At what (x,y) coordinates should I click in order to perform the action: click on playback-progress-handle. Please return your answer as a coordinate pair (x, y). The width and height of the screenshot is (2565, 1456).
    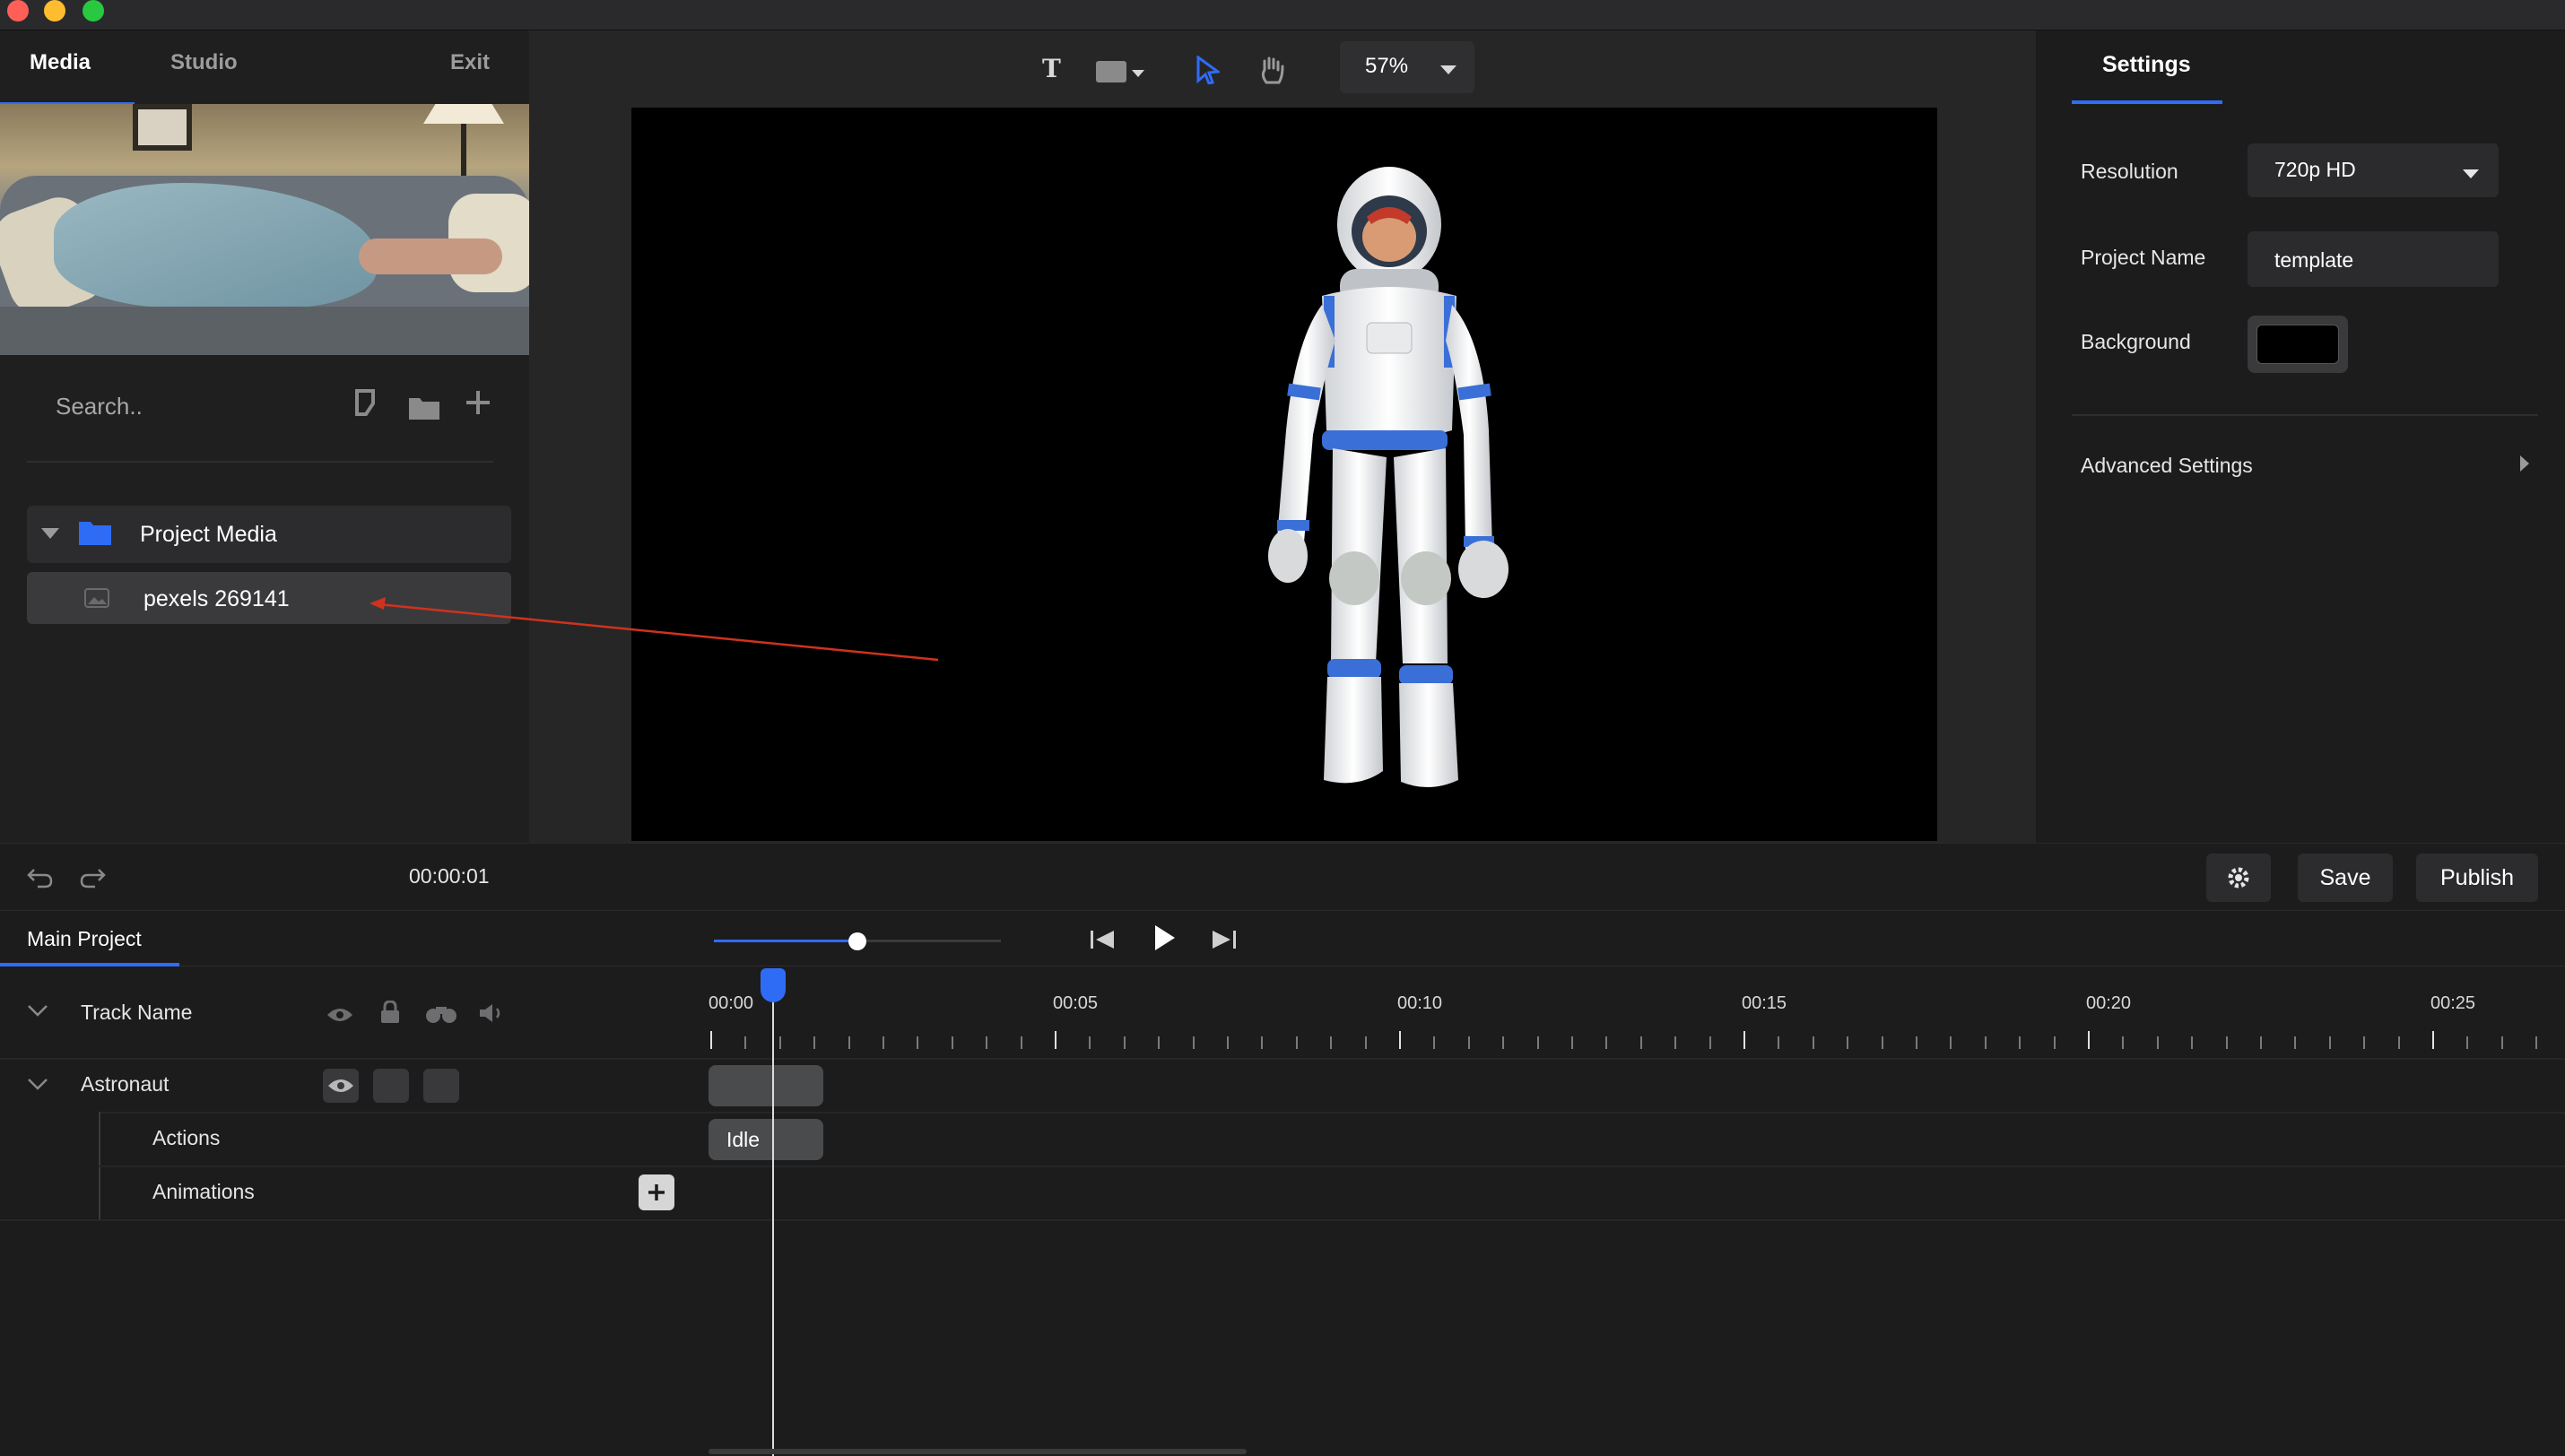
    Looking at the image, I should click on (857, 941).